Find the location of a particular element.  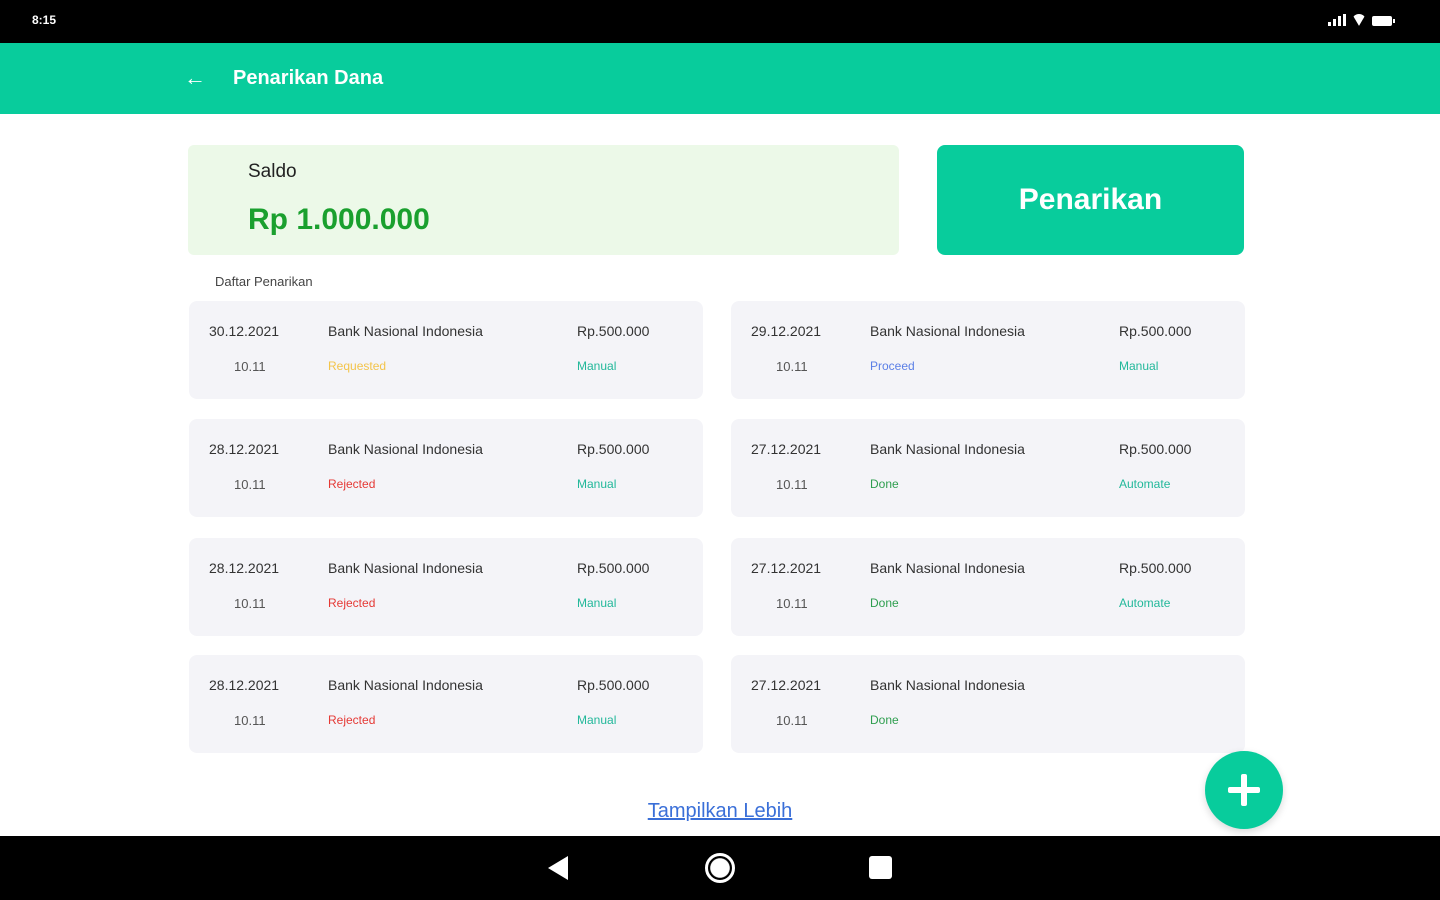

status-bar: 8:15 is located at coordinates (720, 21).